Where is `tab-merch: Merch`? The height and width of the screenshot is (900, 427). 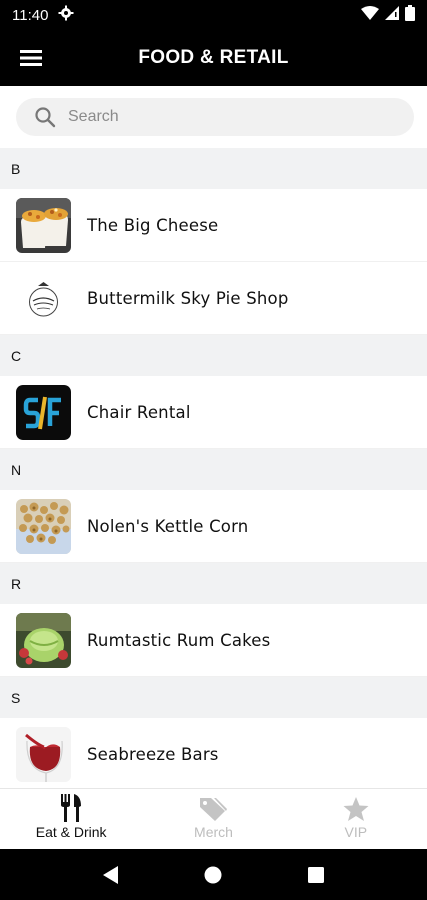 tab-merch: Merch is located at coordinates (213, 819).